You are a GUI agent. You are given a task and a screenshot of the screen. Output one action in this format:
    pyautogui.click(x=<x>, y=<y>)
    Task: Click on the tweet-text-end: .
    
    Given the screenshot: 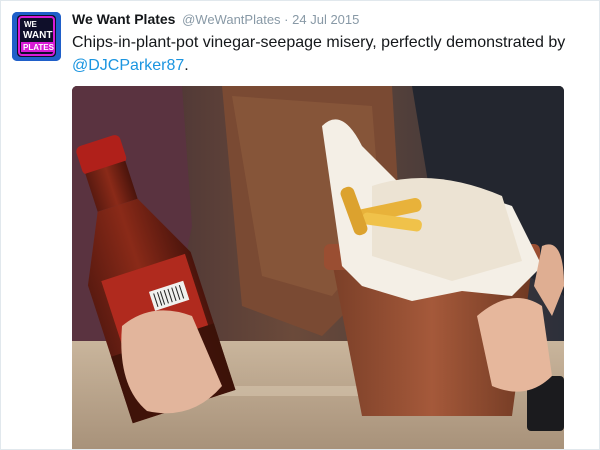 What is the action you would take?
    pyautogui.click(x=186, y=65)
    